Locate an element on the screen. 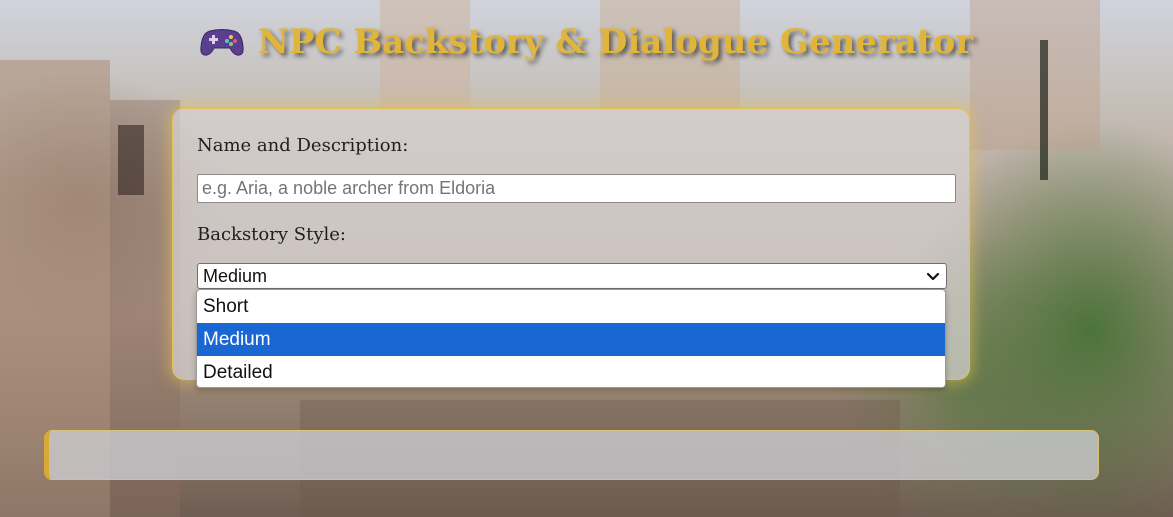 This screenshot has width=1173, height=517. page-title: NPC Backstory & Dialogue Generator is located at coordinates (586, 42).